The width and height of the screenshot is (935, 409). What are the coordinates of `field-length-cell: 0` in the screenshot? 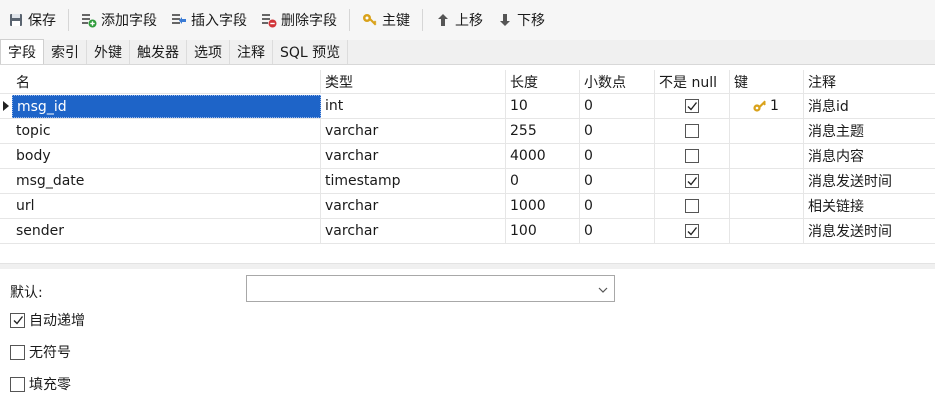 It's located at (543, 181).